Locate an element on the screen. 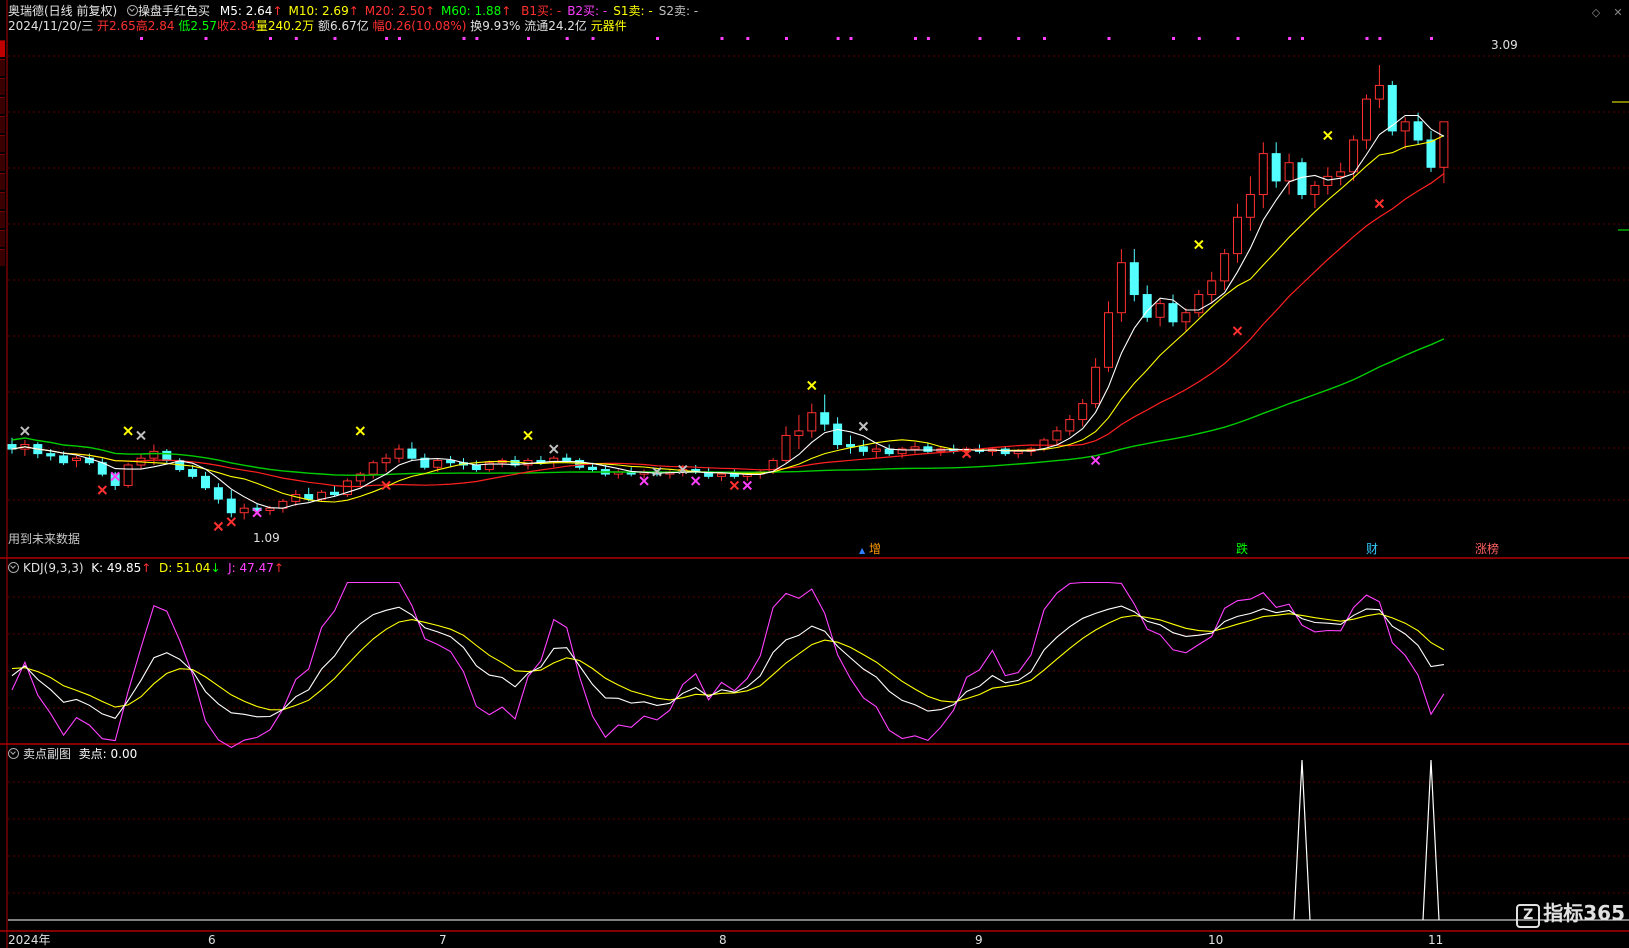 This screenshot has width=1629, height=948. x-axis-label: 8 is located at coordinates (723, 940).